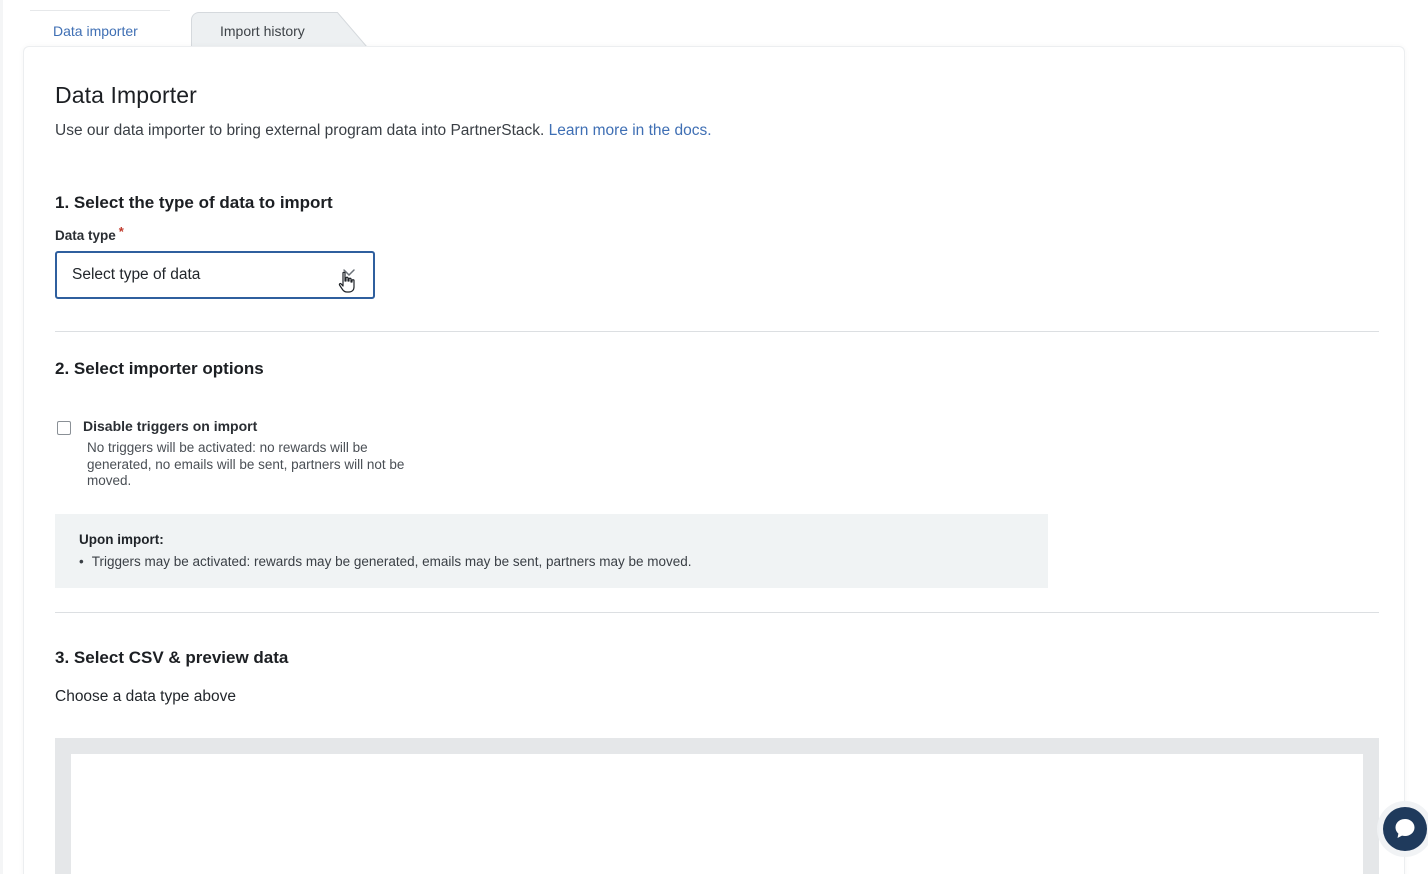  I want to click on data-type-label: Data type *, so click(89, 233).